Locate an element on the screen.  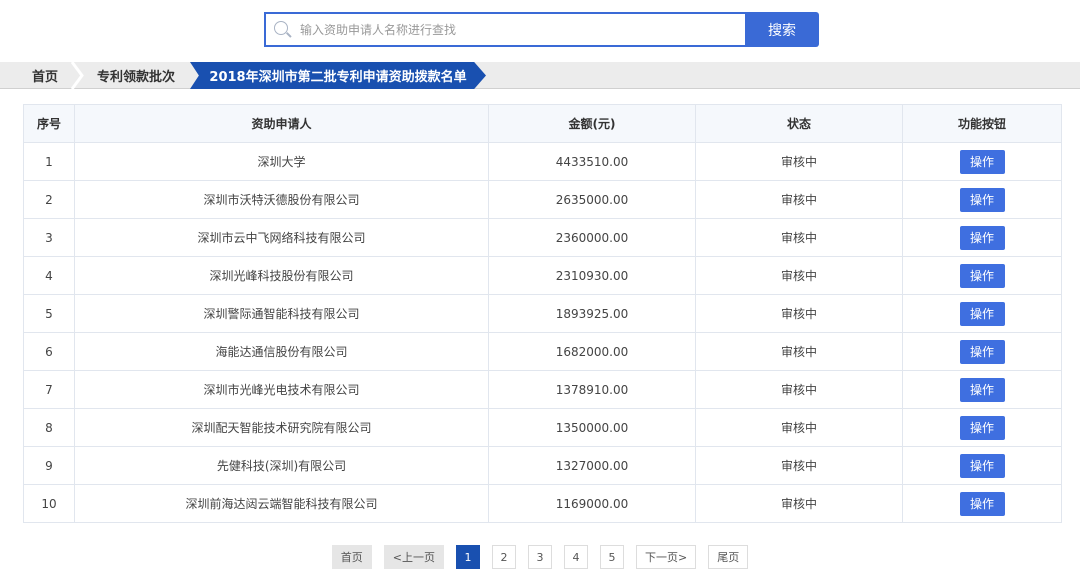
row-no: 4 is located at coordinates (49, 275).